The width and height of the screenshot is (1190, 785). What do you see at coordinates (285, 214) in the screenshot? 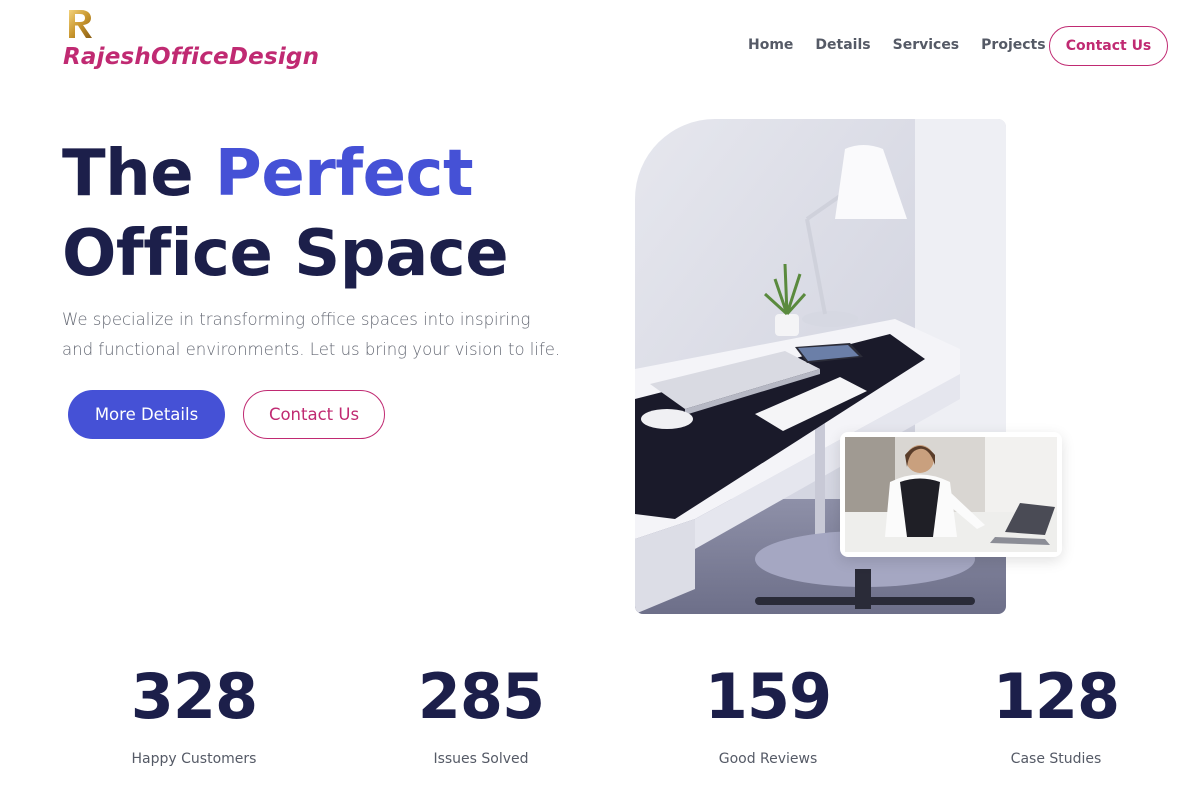
I see `hero-title: The Perfect Office Space` at bounding box center [285, 214].